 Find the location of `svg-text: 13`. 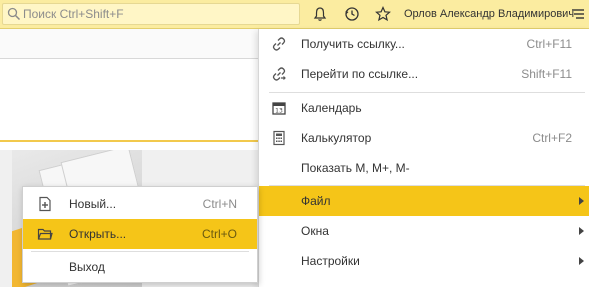

svg-text: 13 is located at coordinates (279, 111).